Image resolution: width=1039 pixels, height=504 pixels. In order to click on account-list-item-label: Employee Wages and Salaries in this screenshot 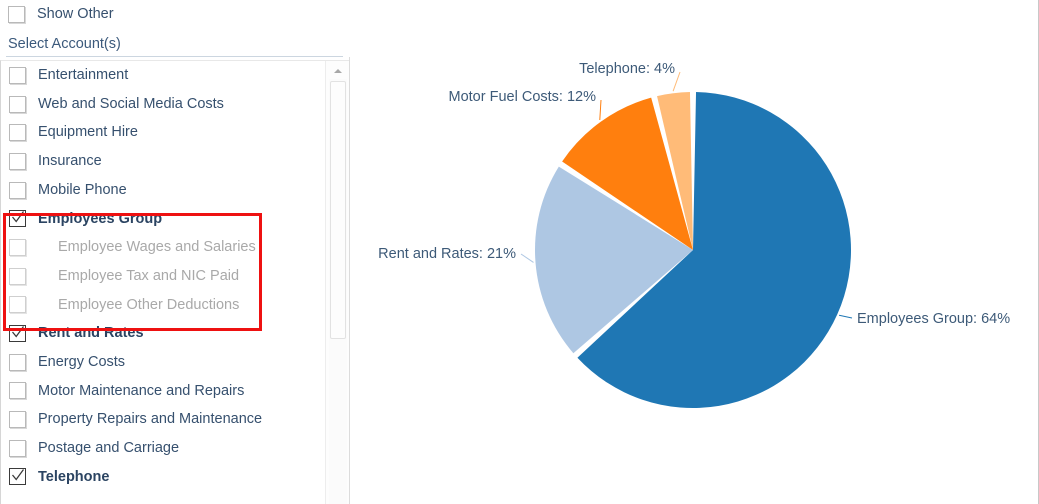, I will do `click(157, 247)`.